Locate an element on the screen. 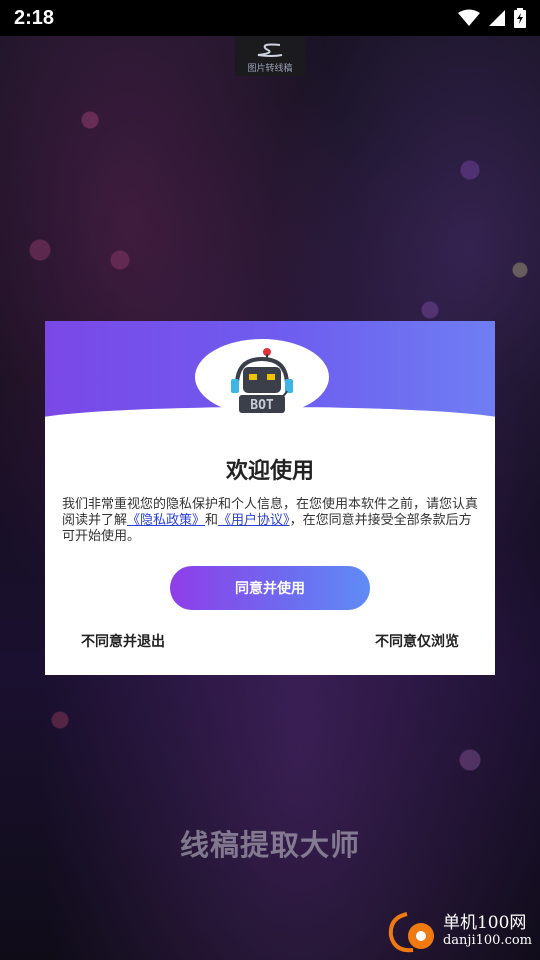 The width and height of the screenshot is (540, 960). app-logo-label: 图片转线稿 is located at coordinates (270, 69).